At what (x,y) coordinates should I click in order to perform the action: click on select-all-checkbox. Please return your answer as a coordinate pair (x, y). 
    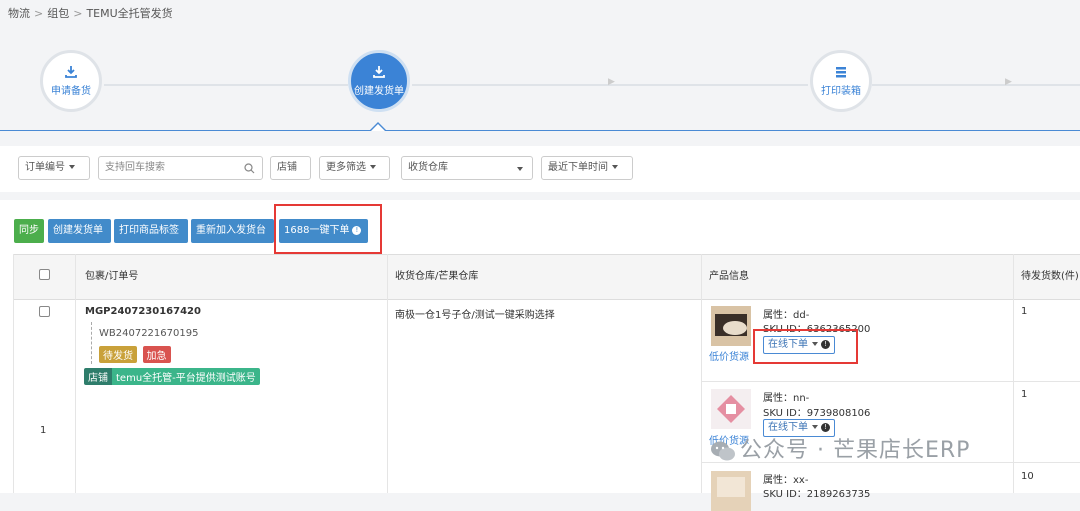
    Looking at the image, I should click on (44, 274).